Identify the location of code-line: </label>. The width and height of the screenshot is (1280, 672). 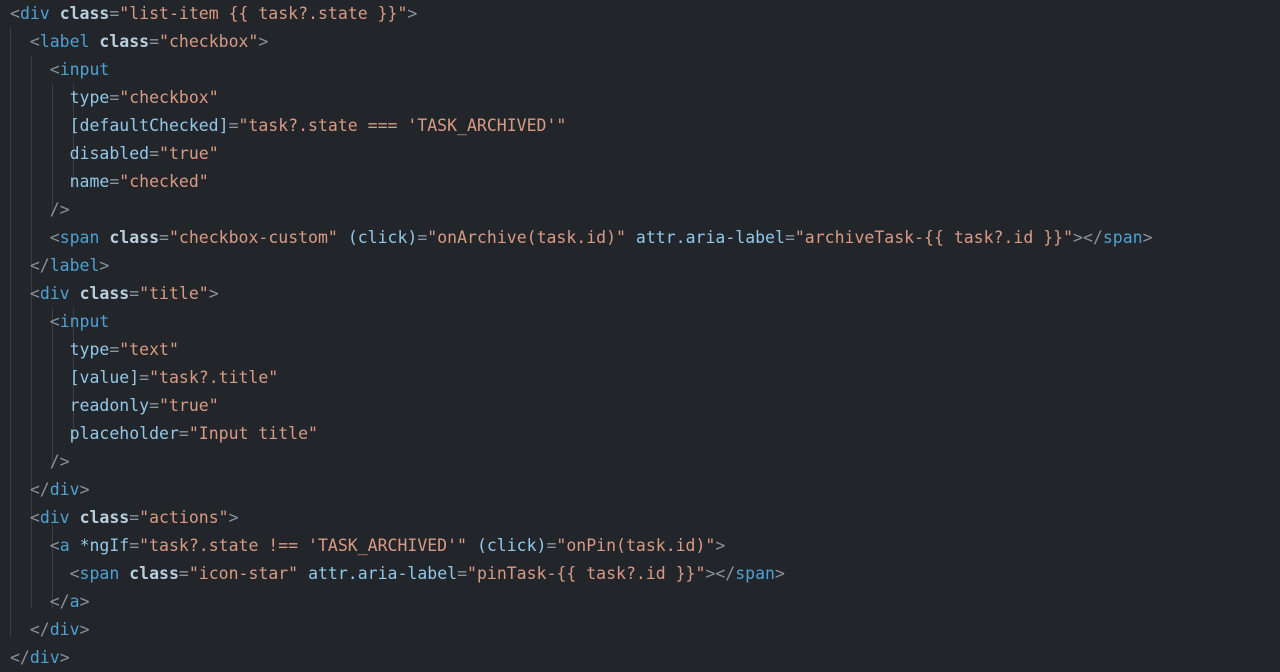
(640, 266).